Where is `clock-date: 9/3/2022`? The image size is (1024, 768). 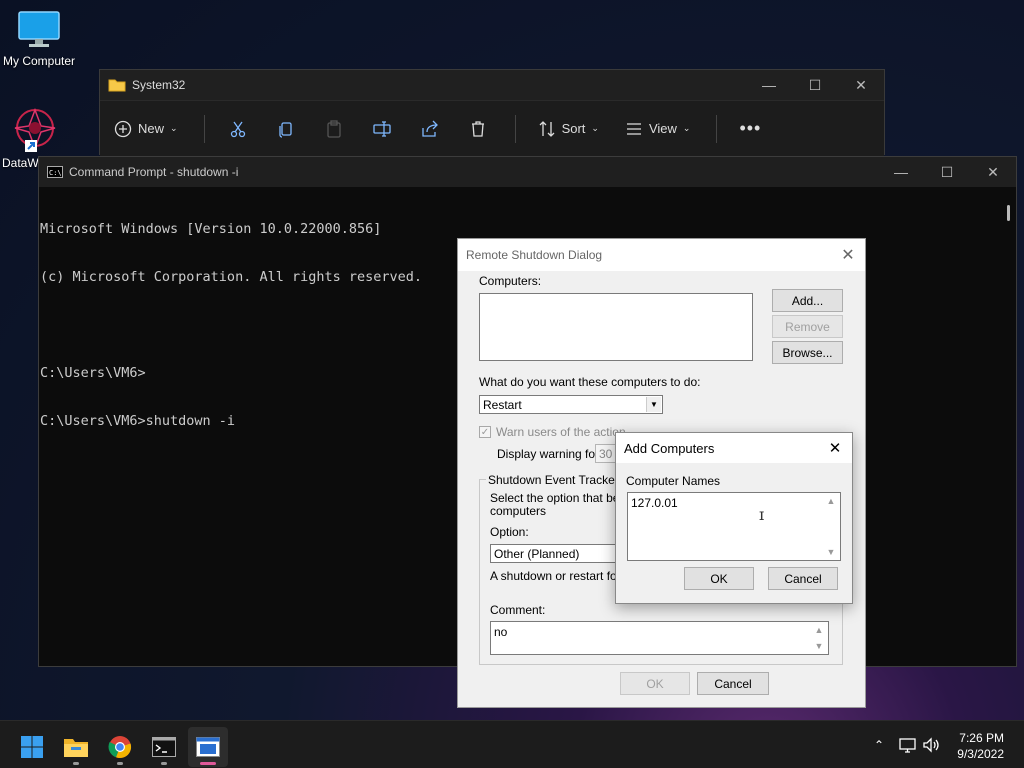
clock-date: 9/3/2022 is located at coordinates (980, 754).